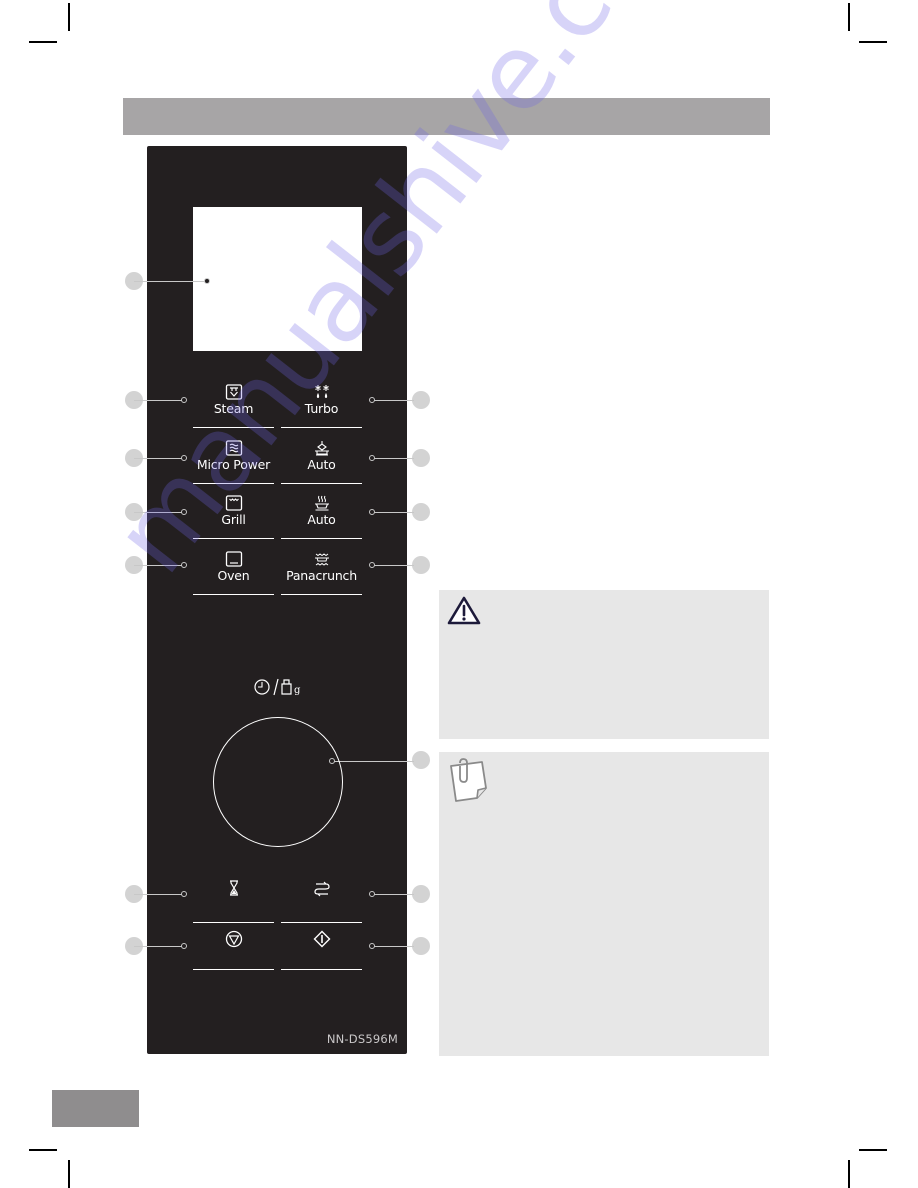 The height and width of the screenshot is (1188, 918). What do you see at coordinates (321, 901) in the screenshot?
I see `switch-button` at bounding box center [321, 901].